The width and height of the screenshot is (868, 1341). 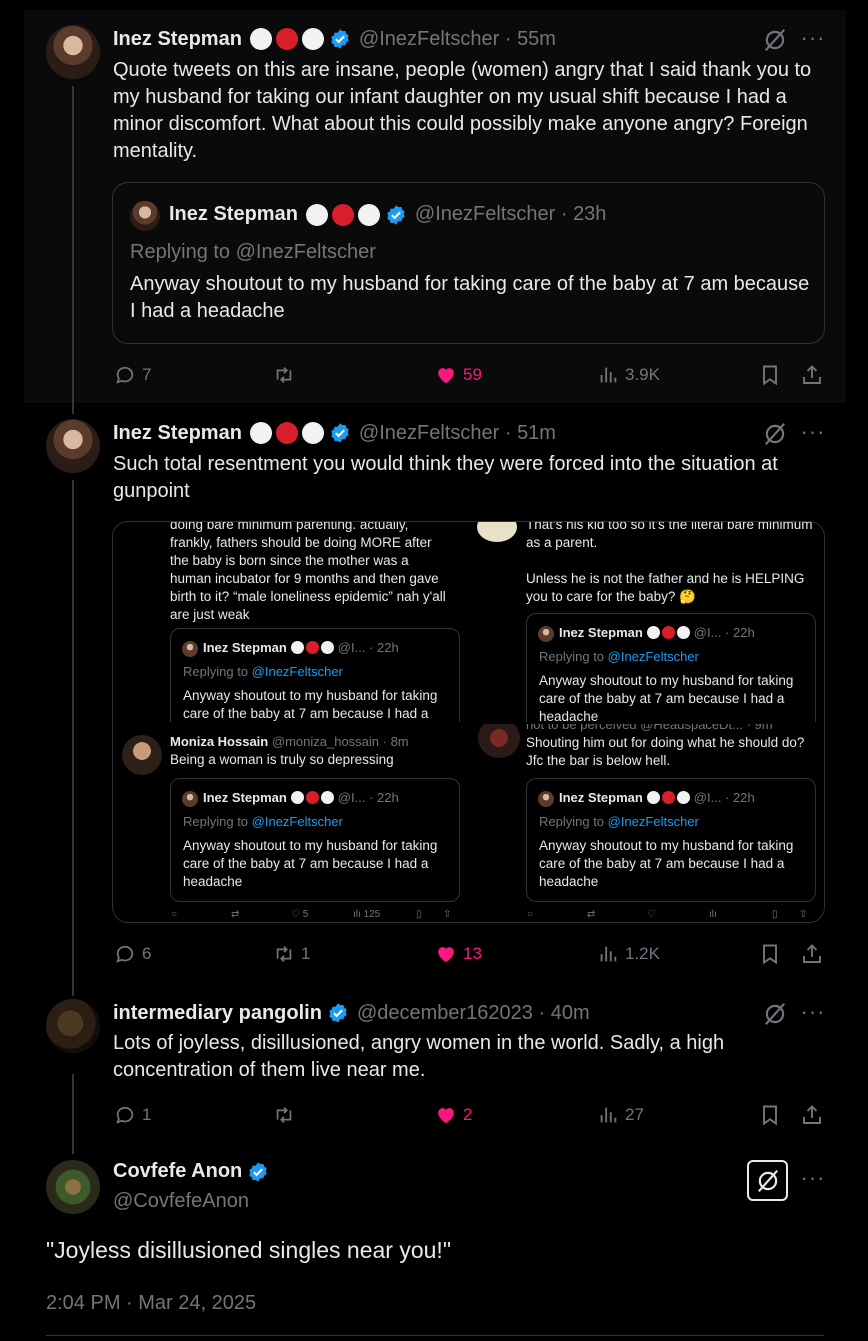 I want to click on author-name: intermediary pangolin, so click(x=217, y=1013).